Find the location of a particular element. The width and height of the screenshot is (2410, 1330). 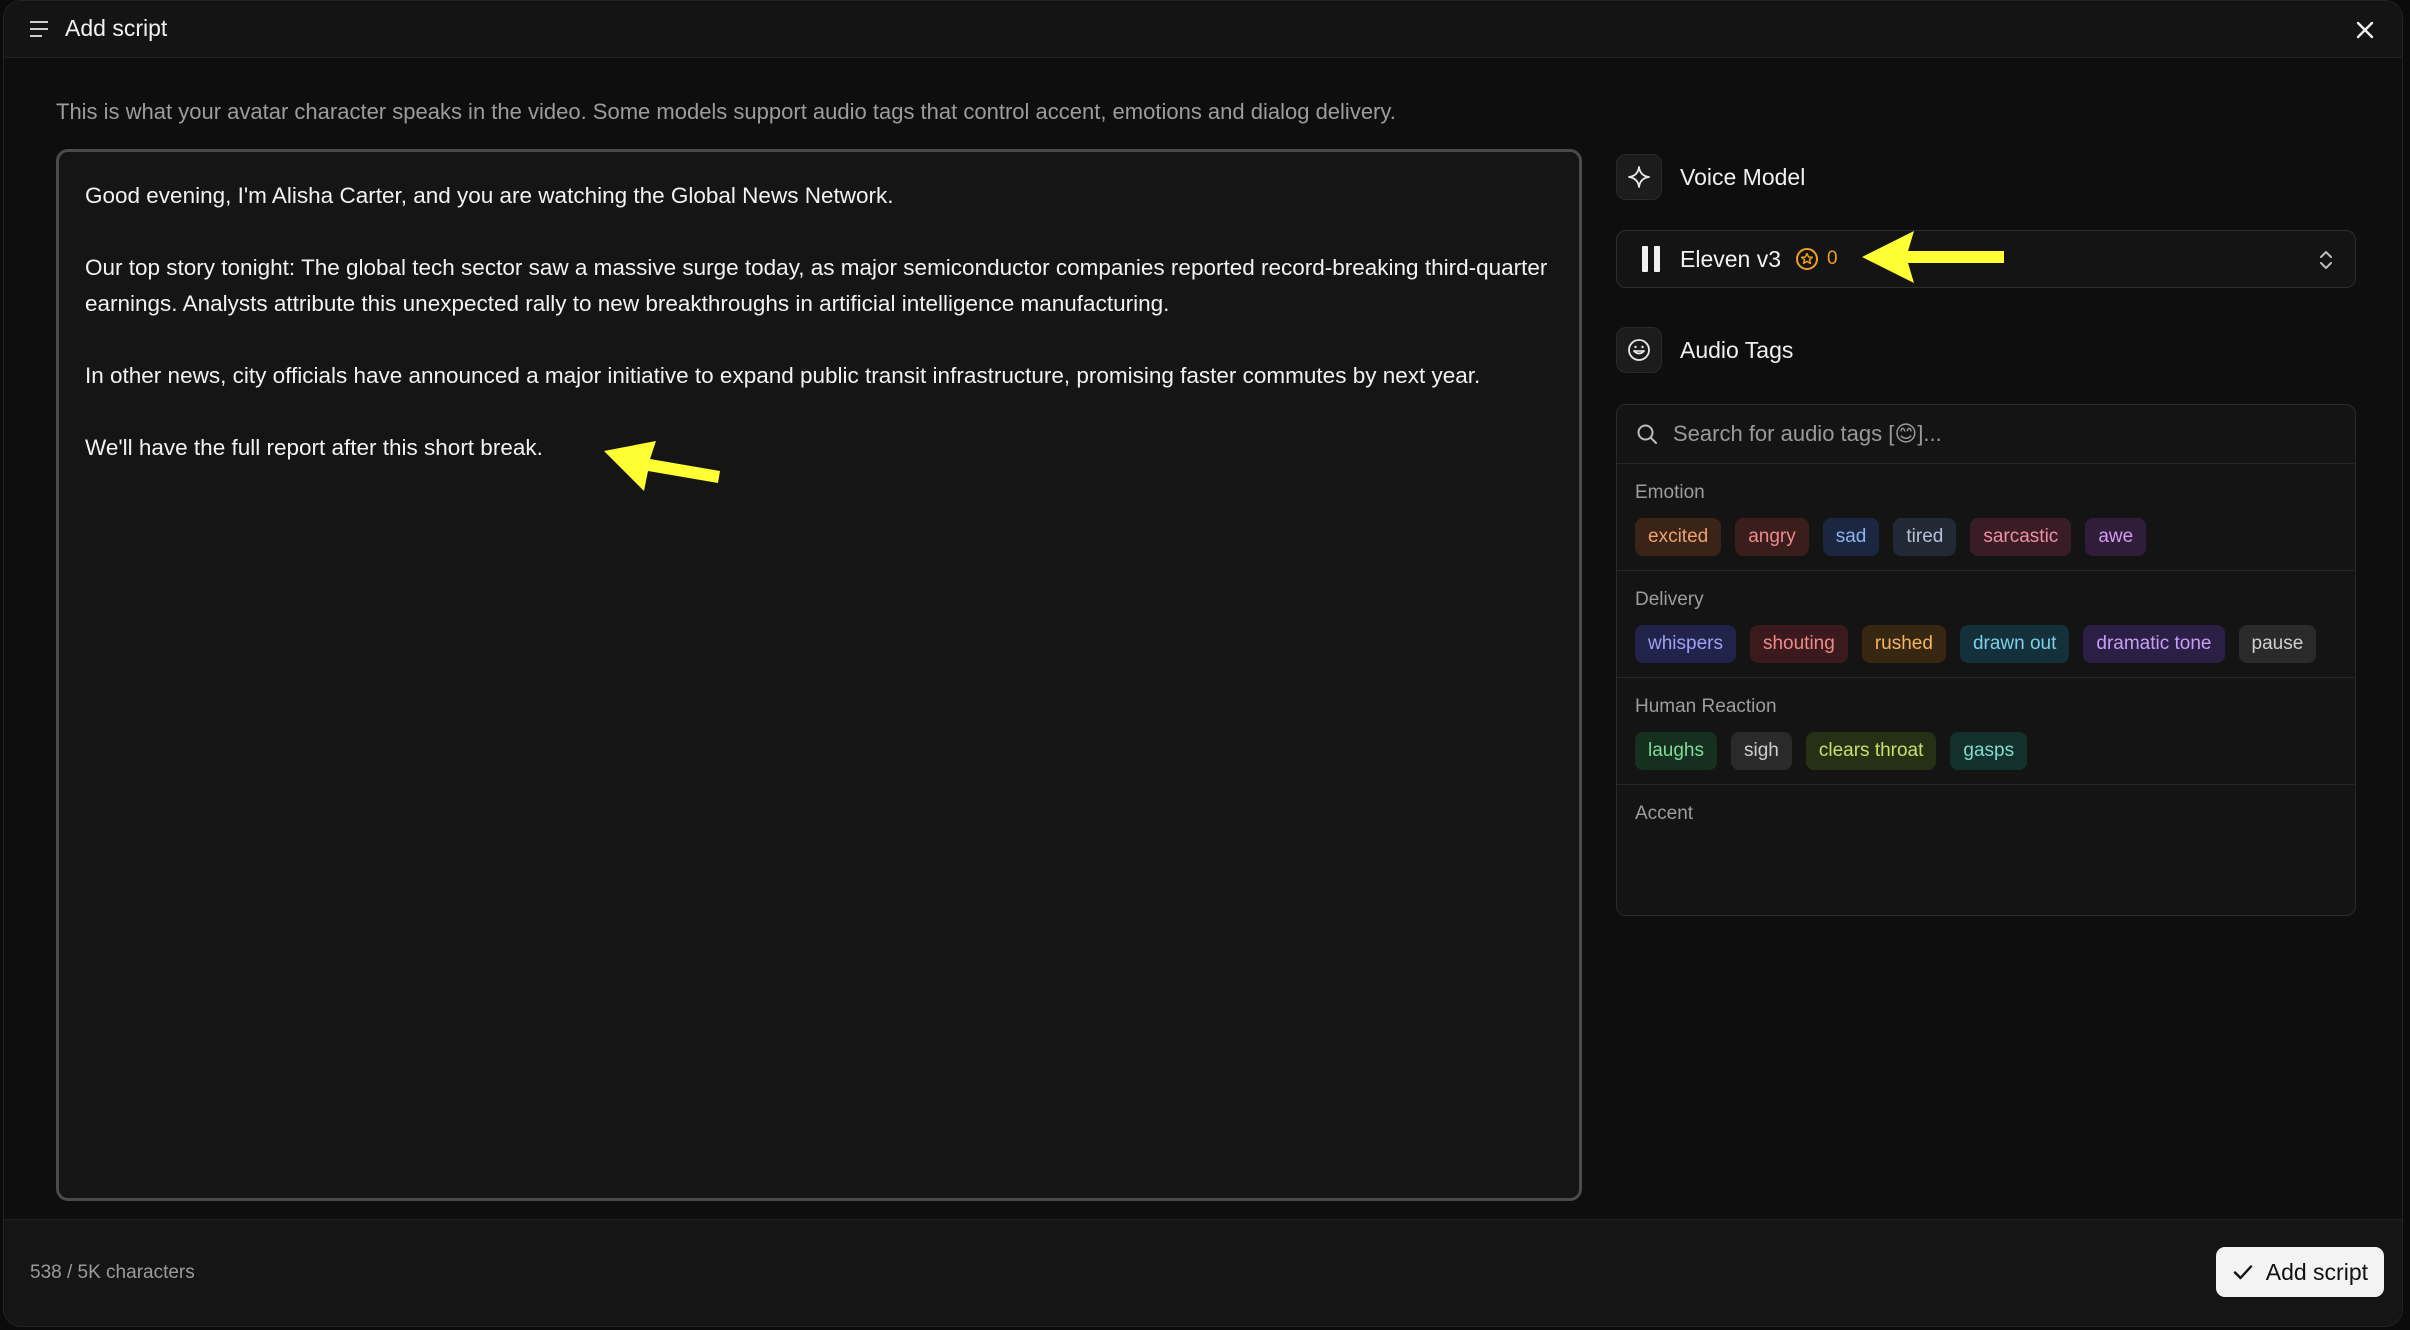

audio-tag-gasps: gasps is located at coordinates (1989, 751).